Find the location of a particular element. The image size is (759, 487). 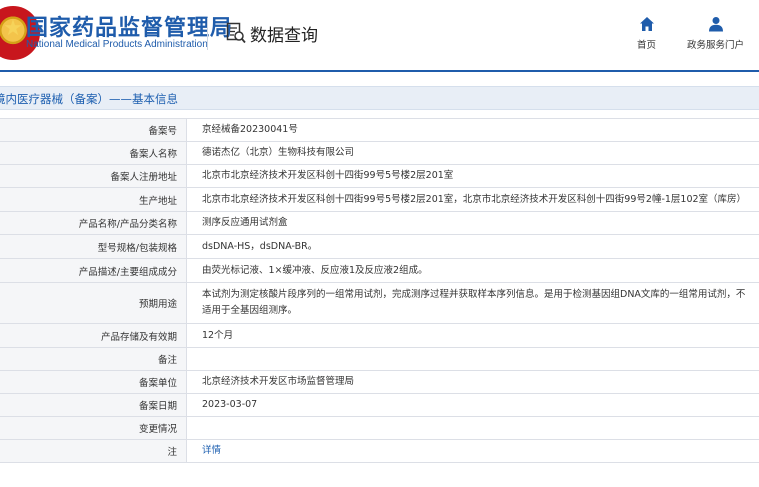

page-title: 境内医疗器械（备案）——基本信息 is located at coordinates (89, 99).